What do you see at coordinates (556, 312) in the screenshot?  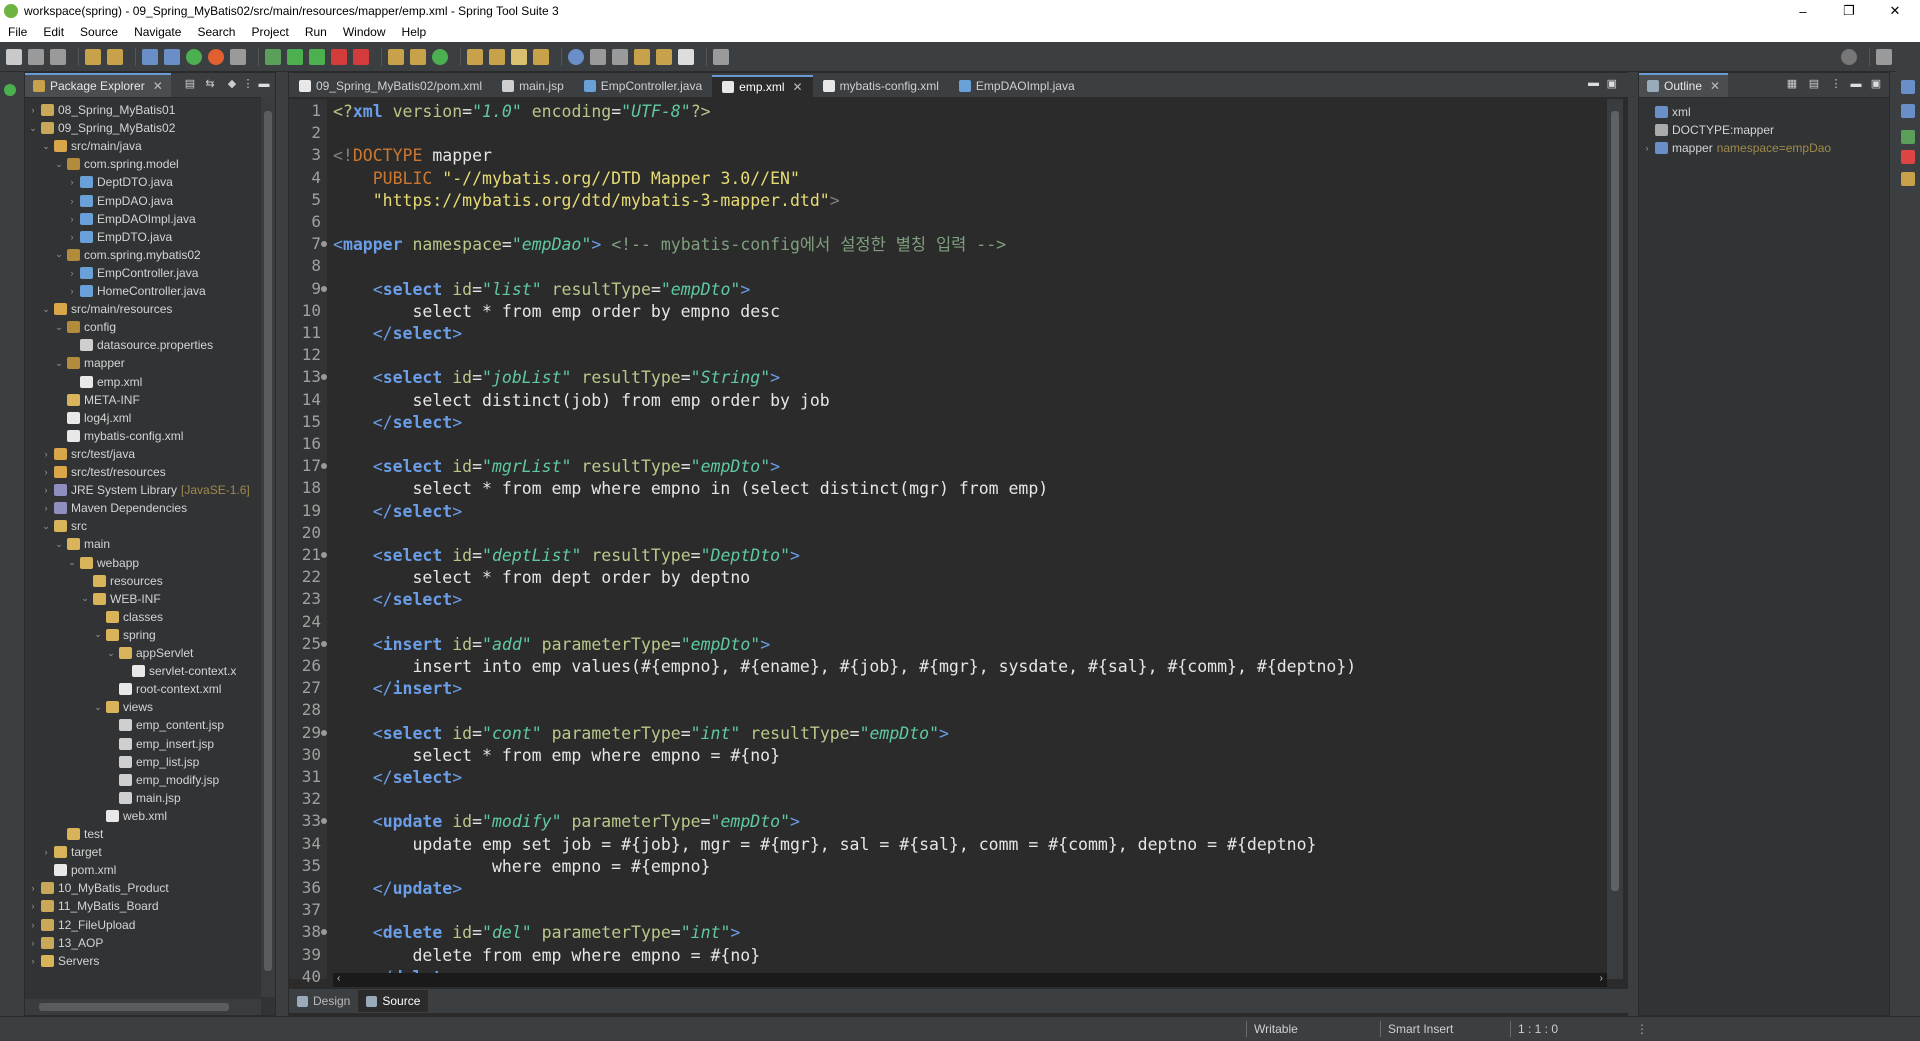 I see `code-line: select * from emp order by empno desc` at bounding box center [556, 312].